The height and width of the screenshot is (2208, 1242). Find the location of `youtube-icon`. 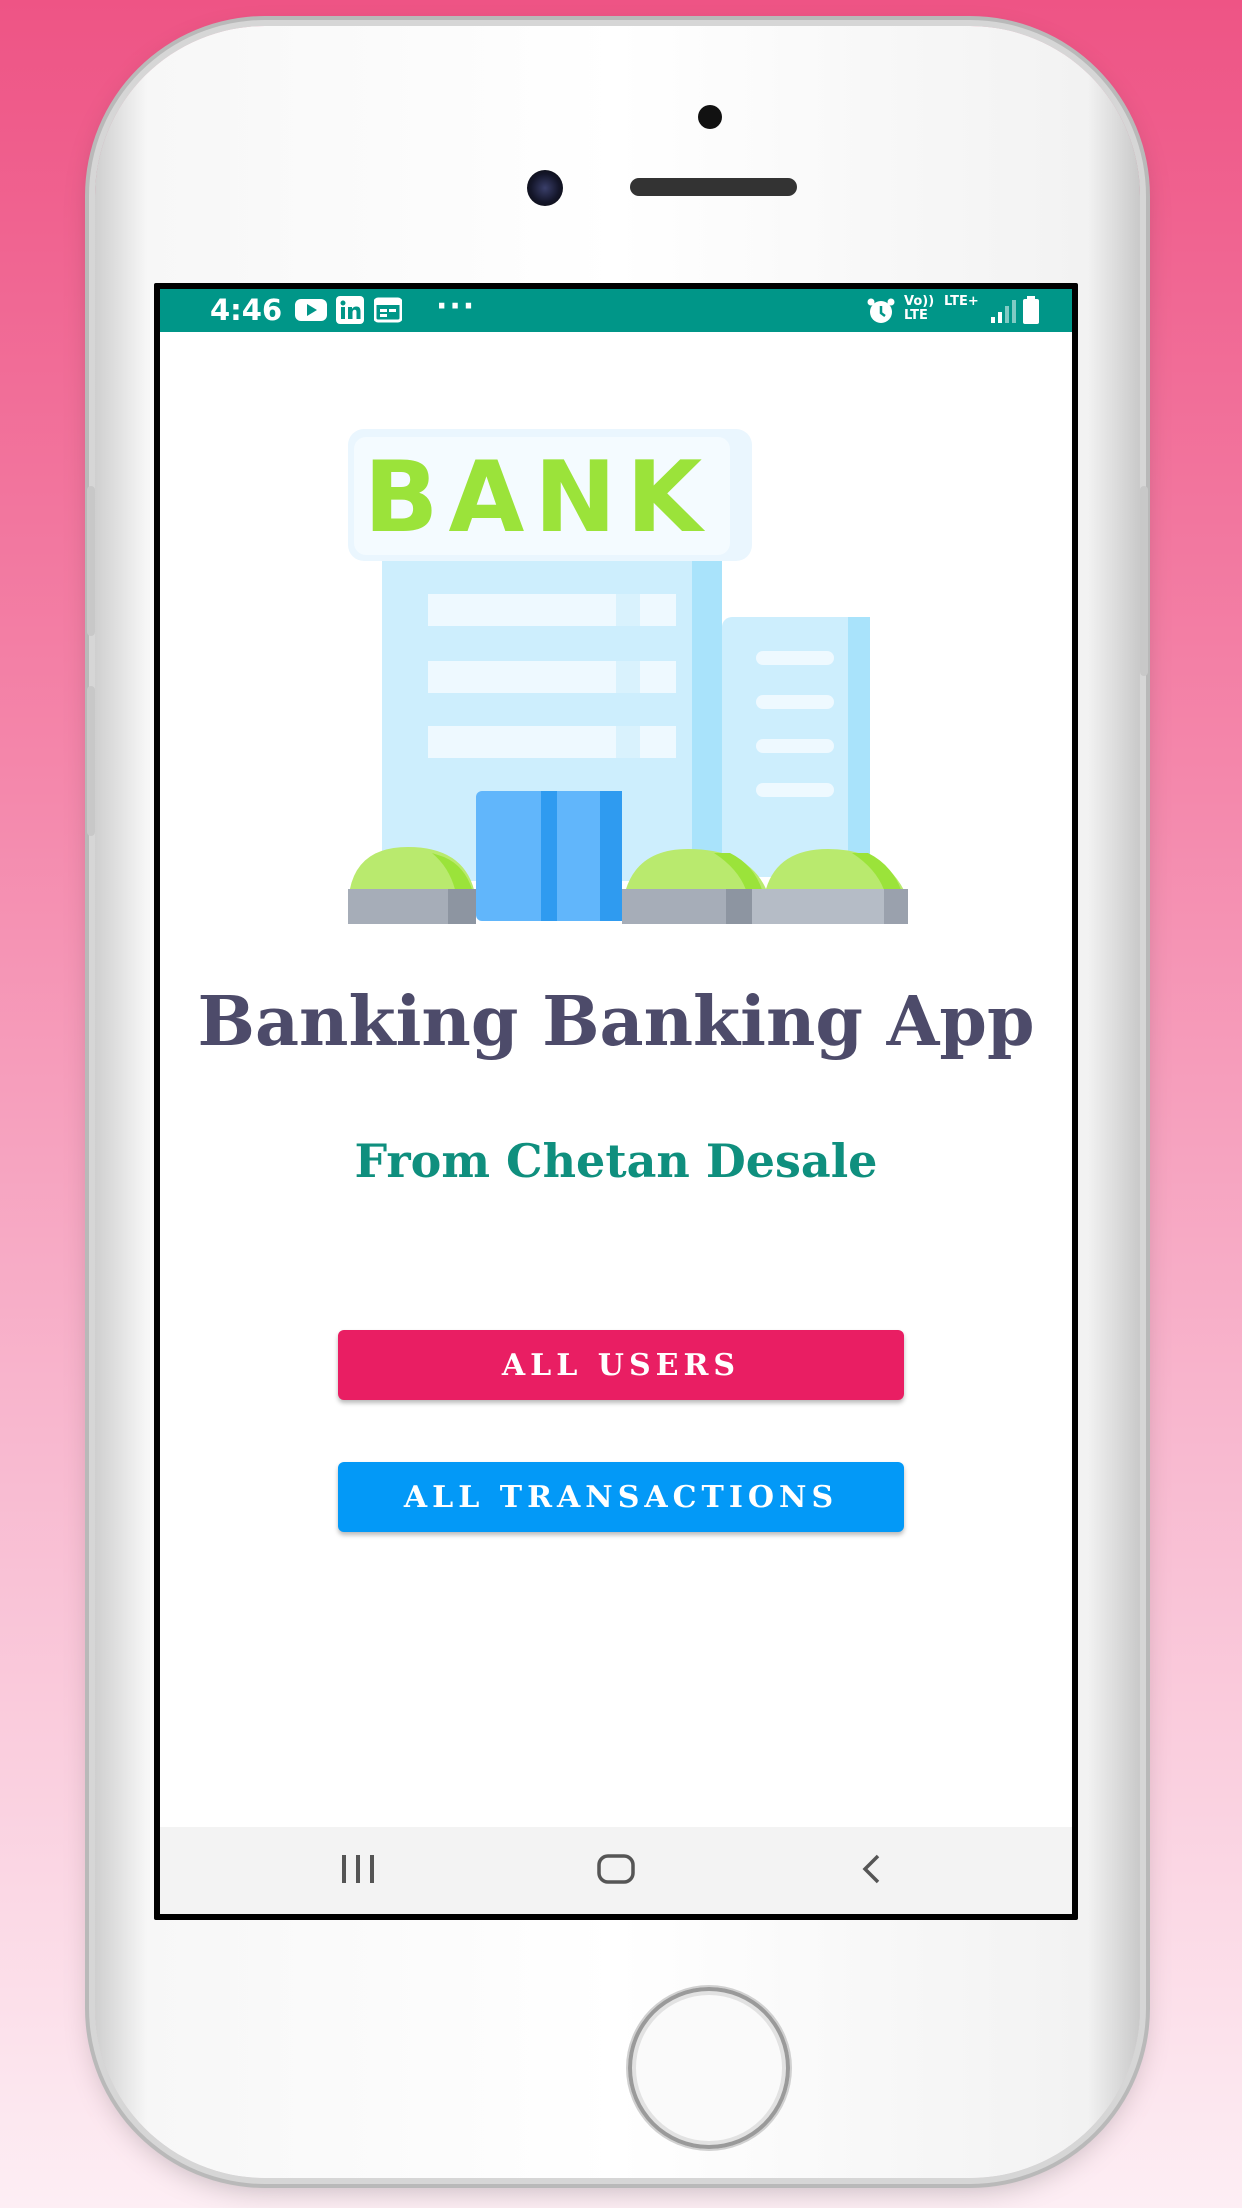

youtube-icon is located at coordinates (311, 312).